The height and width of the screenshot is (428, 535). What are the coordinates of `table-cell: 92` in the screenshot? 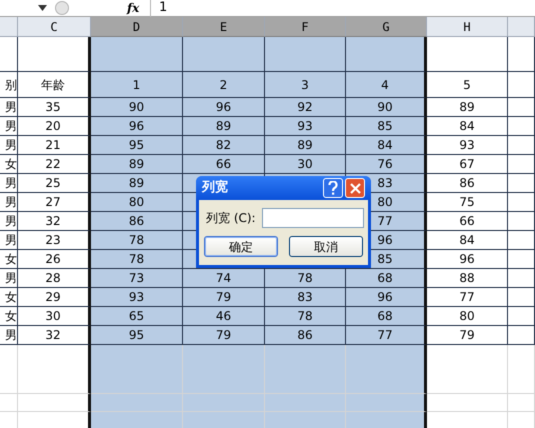 It's located at (305, 107).